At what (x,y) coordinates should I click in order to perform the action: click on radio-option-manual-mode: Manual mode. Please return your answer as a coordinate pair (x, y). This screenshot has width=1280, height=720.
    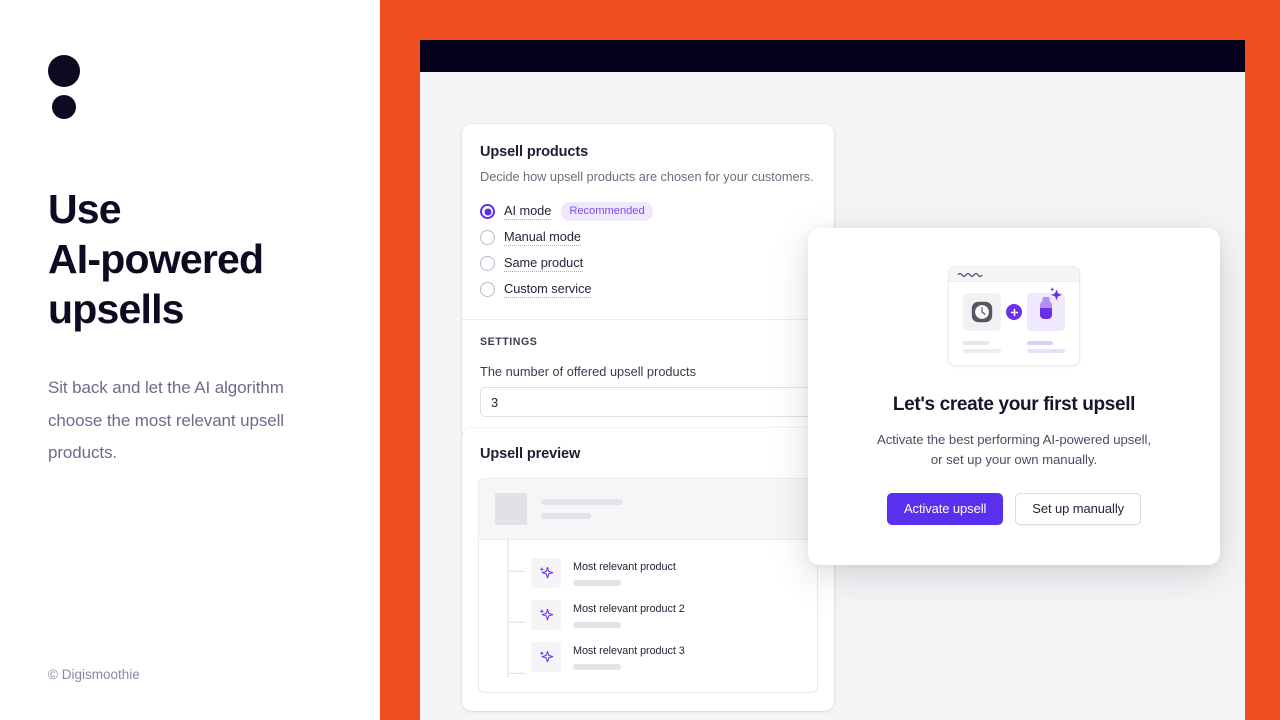
    Looking at the image, I should click on (648, 237).